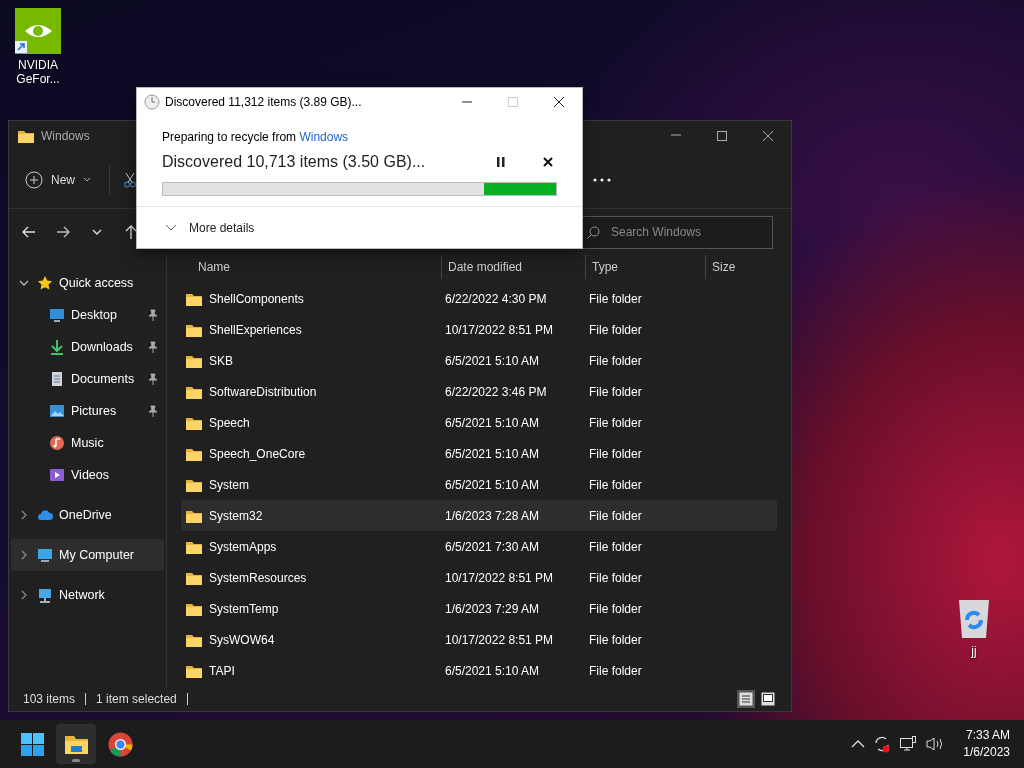 The height and width of the screenshot is (768, 1024). What do you see at coordinates (82, 595) in the screenshot?
I see `sidebar-label: Network` at bounding box center [82, 595].